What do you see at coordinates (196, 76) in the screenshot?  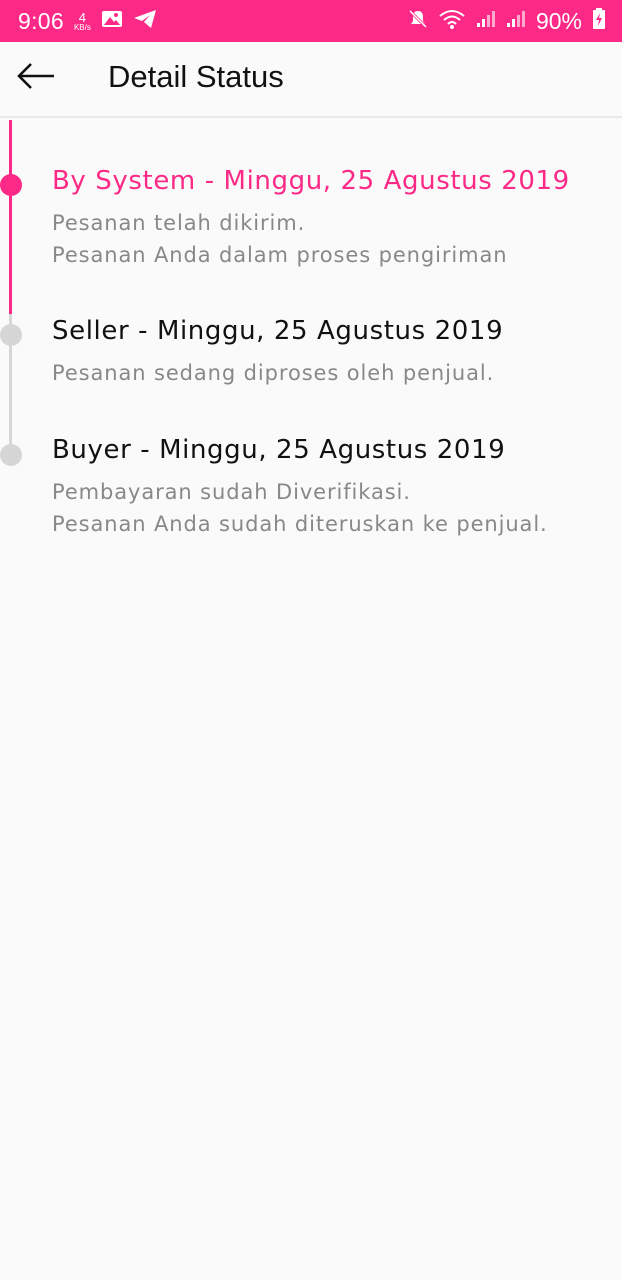 I see `page-title: Detail Status` at bounding box center [196, 76].